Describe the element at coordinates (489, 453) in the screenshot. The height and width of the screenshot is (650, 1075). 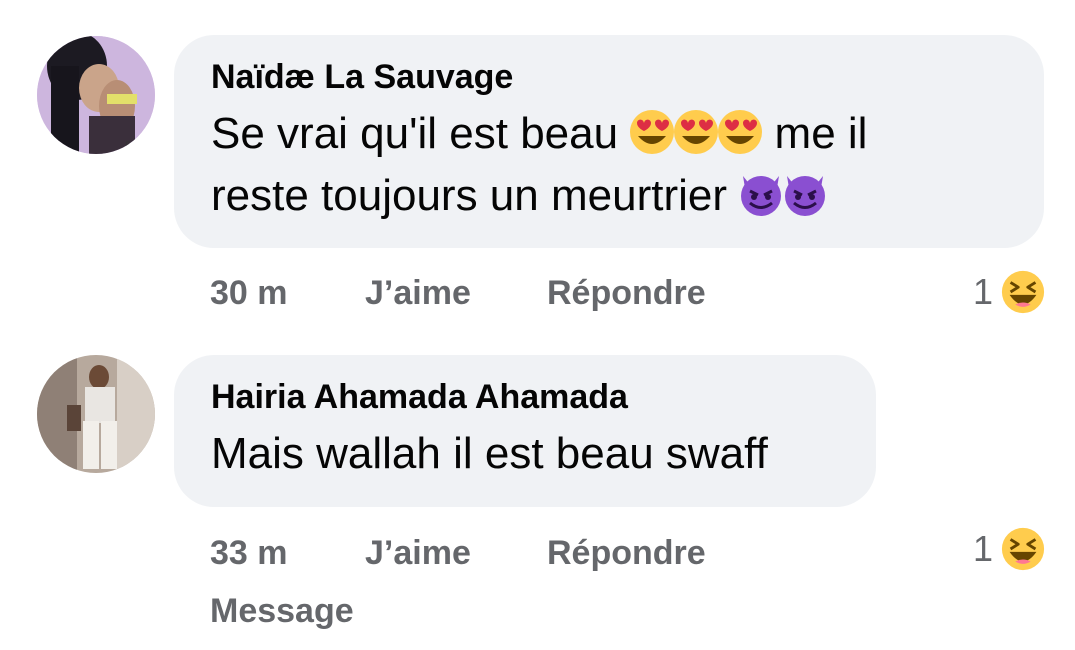
I see `comment-text: Mais wallah il est beau swaff` at that location.